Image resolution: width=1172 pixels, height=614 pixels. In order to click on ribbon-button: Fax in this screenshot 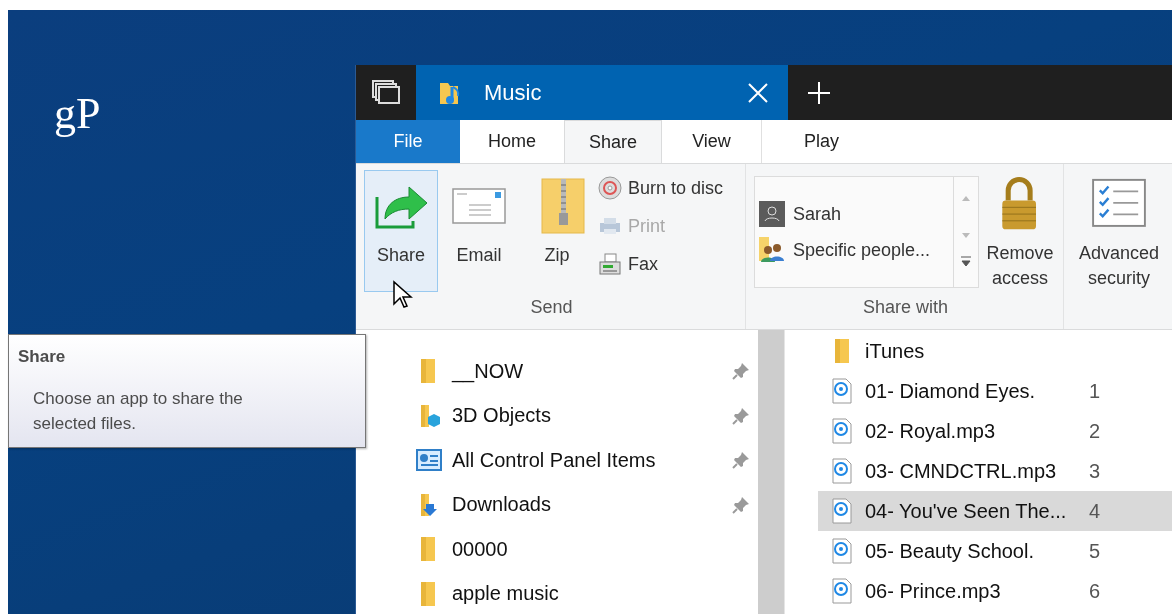, I will do `click(661, 264)`.